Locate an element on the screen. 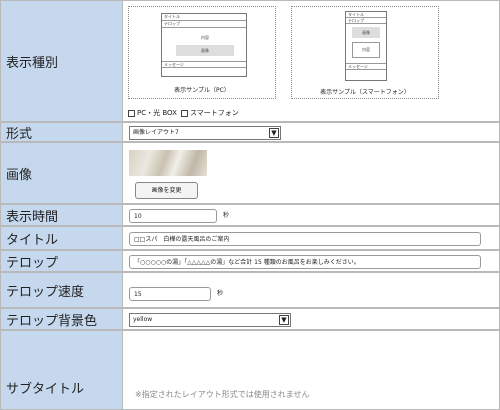  telop-bg-row: テロップ背景色 yellow ▼ is located at coordinates (250, 319).